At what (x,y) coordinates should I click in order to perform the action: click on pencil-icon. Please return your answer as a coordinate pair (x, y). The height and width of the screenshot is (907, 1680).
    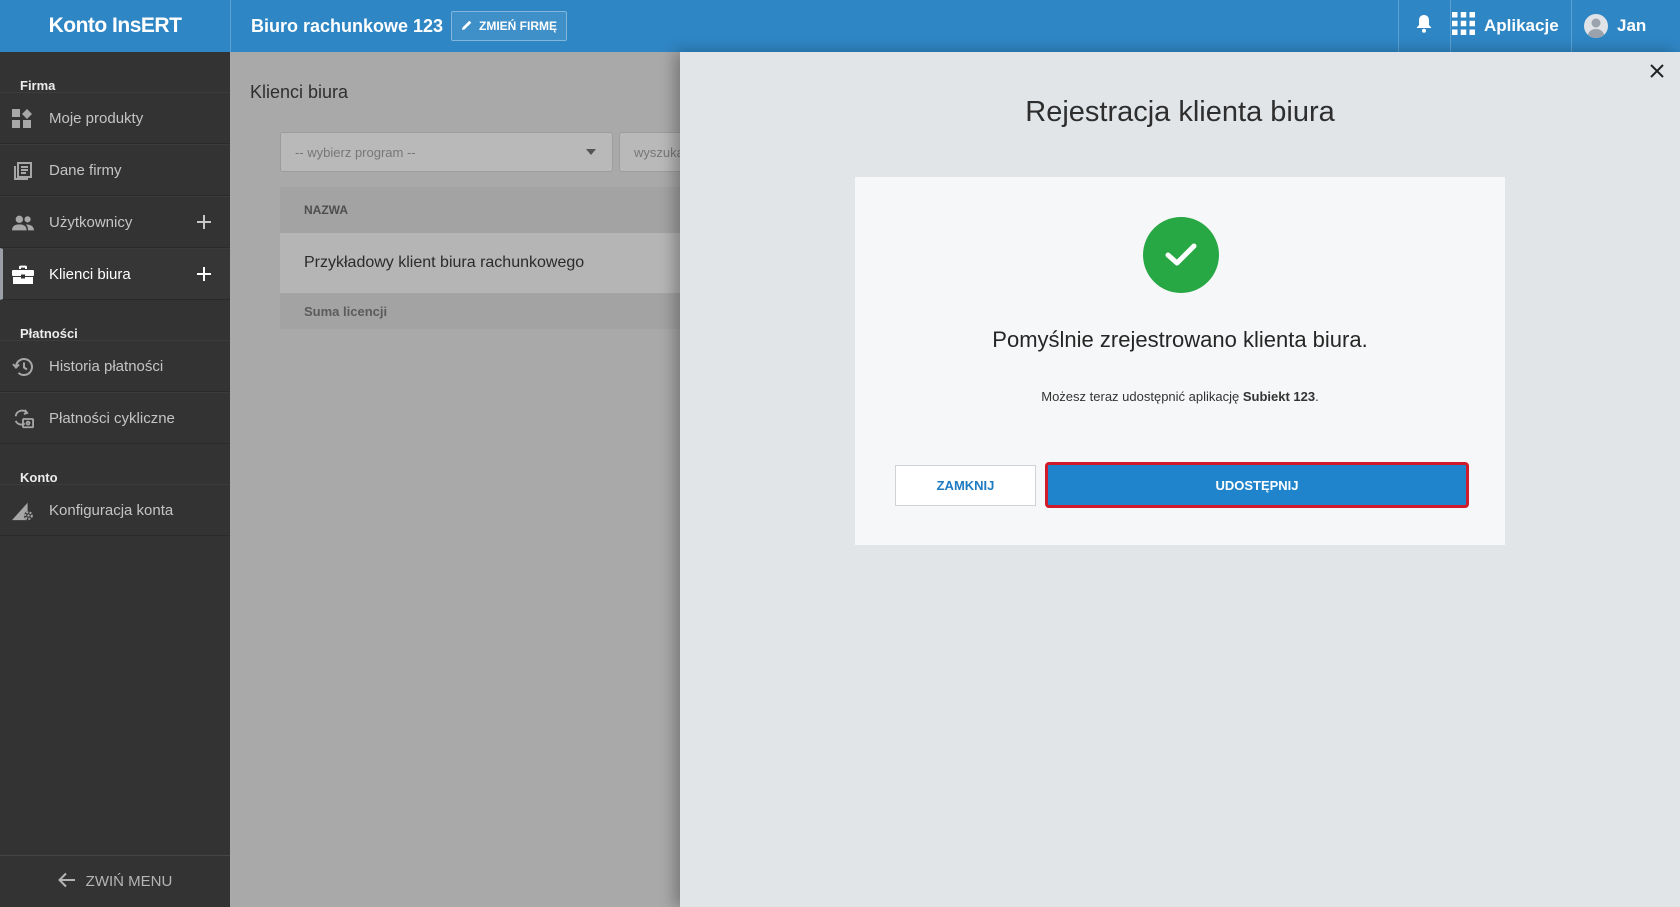
    Looking at the image, I should click on (467, 26).